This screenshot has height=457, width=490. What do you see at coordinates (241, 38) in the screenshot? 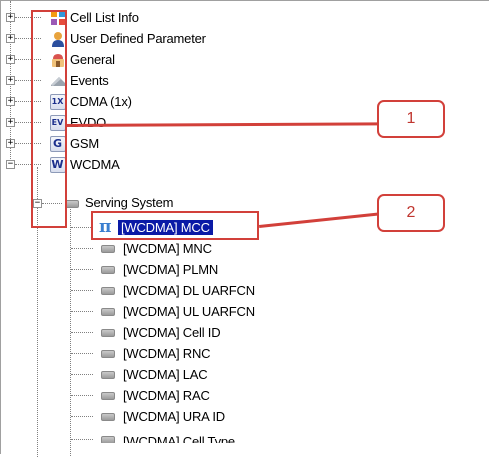
I see `tree-item-user-defined-parameter: + User Defined Parameter` at bounding box center [241, 38].